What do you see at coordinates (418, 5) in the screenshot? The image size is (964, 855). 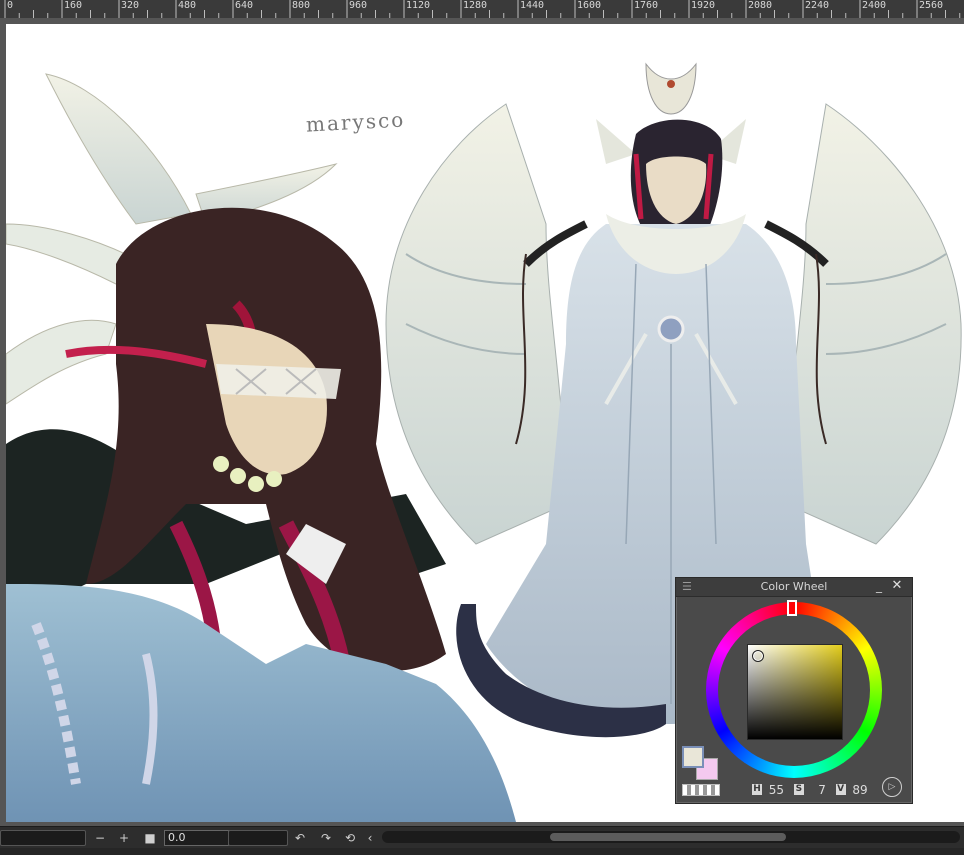 I see `ruler-label: 1120` at bounding box center [418, 5].